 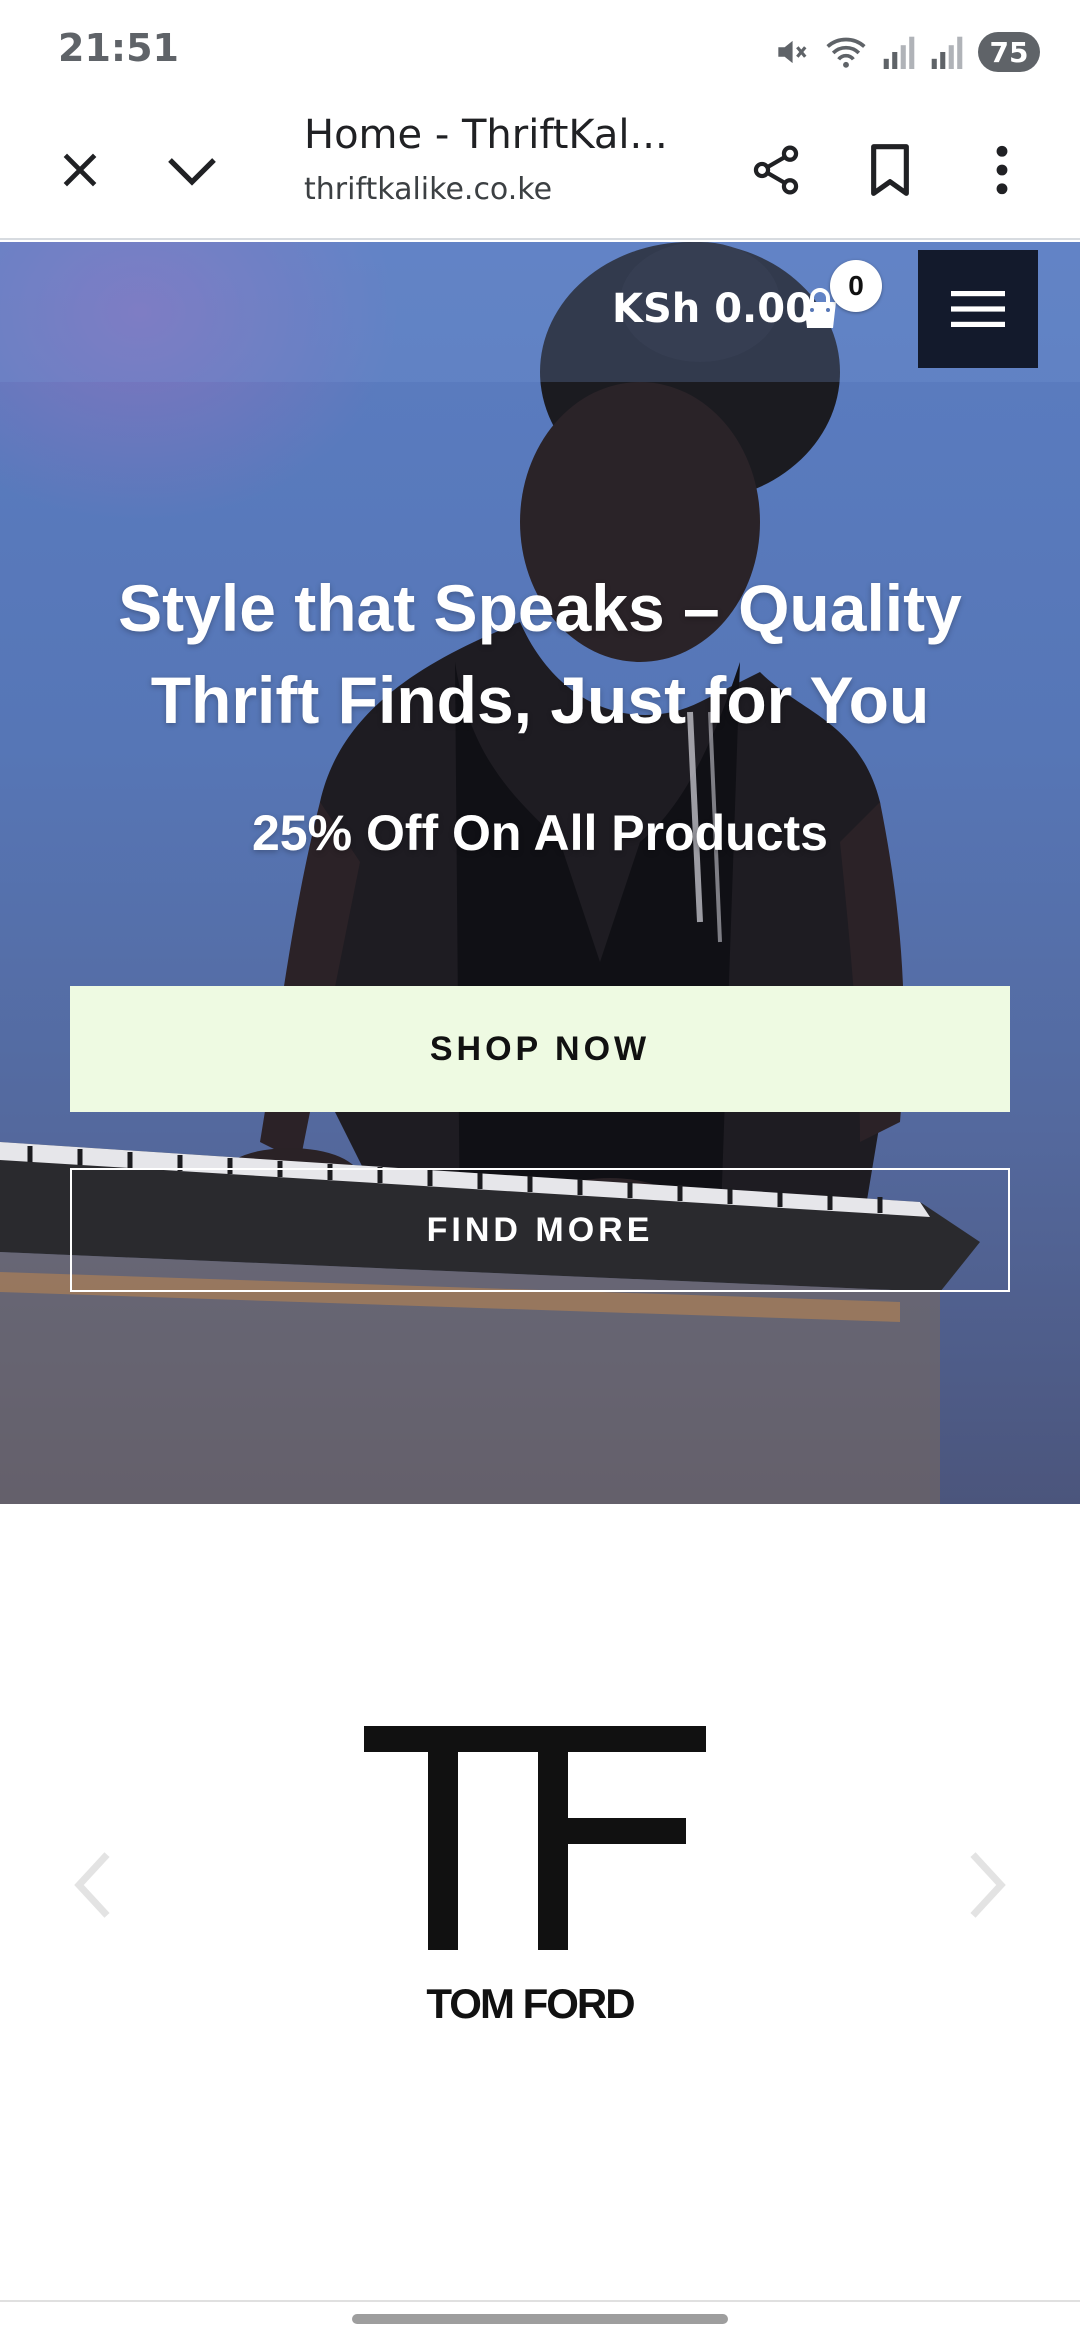 I want to click on cart-total: KSh 0.00, so click(x=712, y=309).